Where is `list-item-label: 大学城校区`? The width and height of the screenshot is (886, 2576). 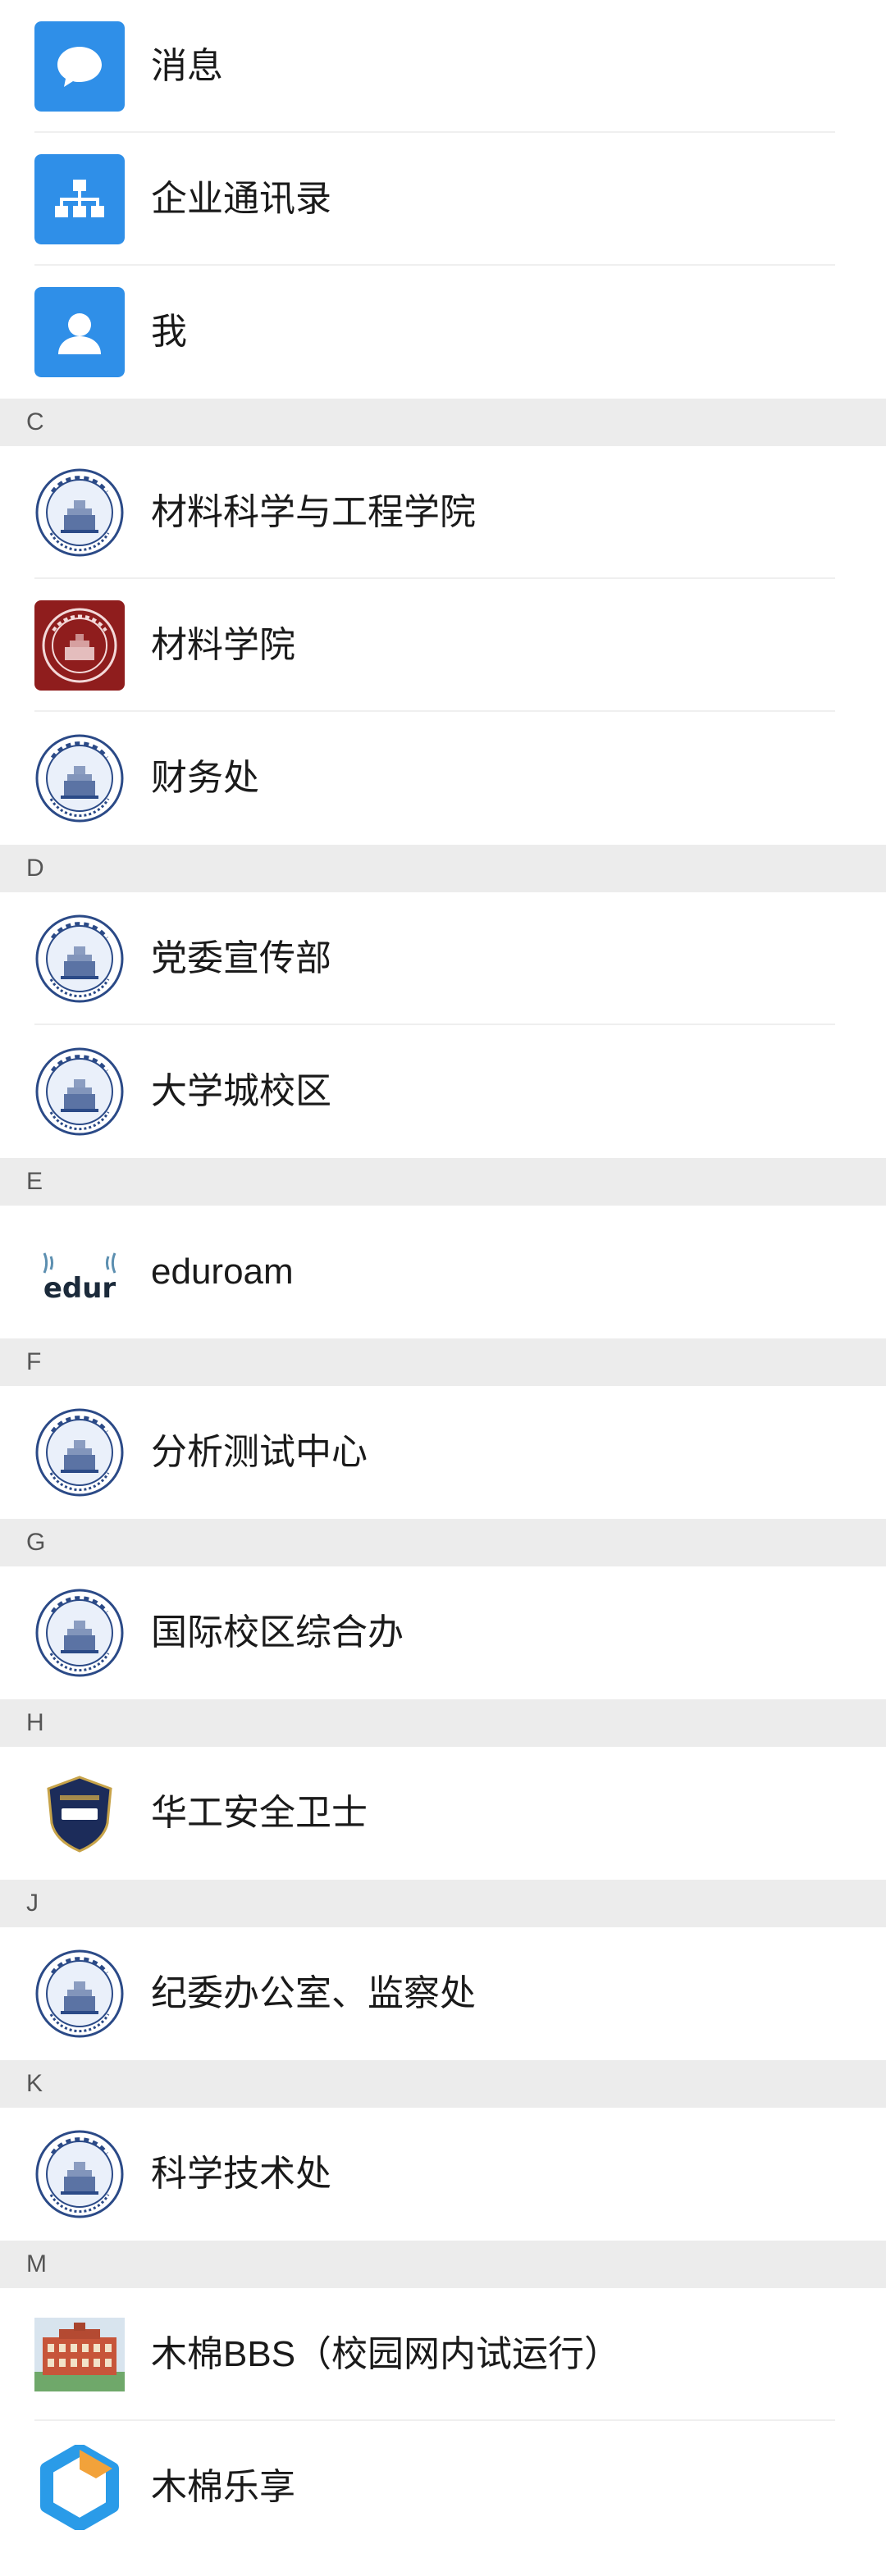
list-item-label: 大学城校区 is located at coordinates (241, 1091).